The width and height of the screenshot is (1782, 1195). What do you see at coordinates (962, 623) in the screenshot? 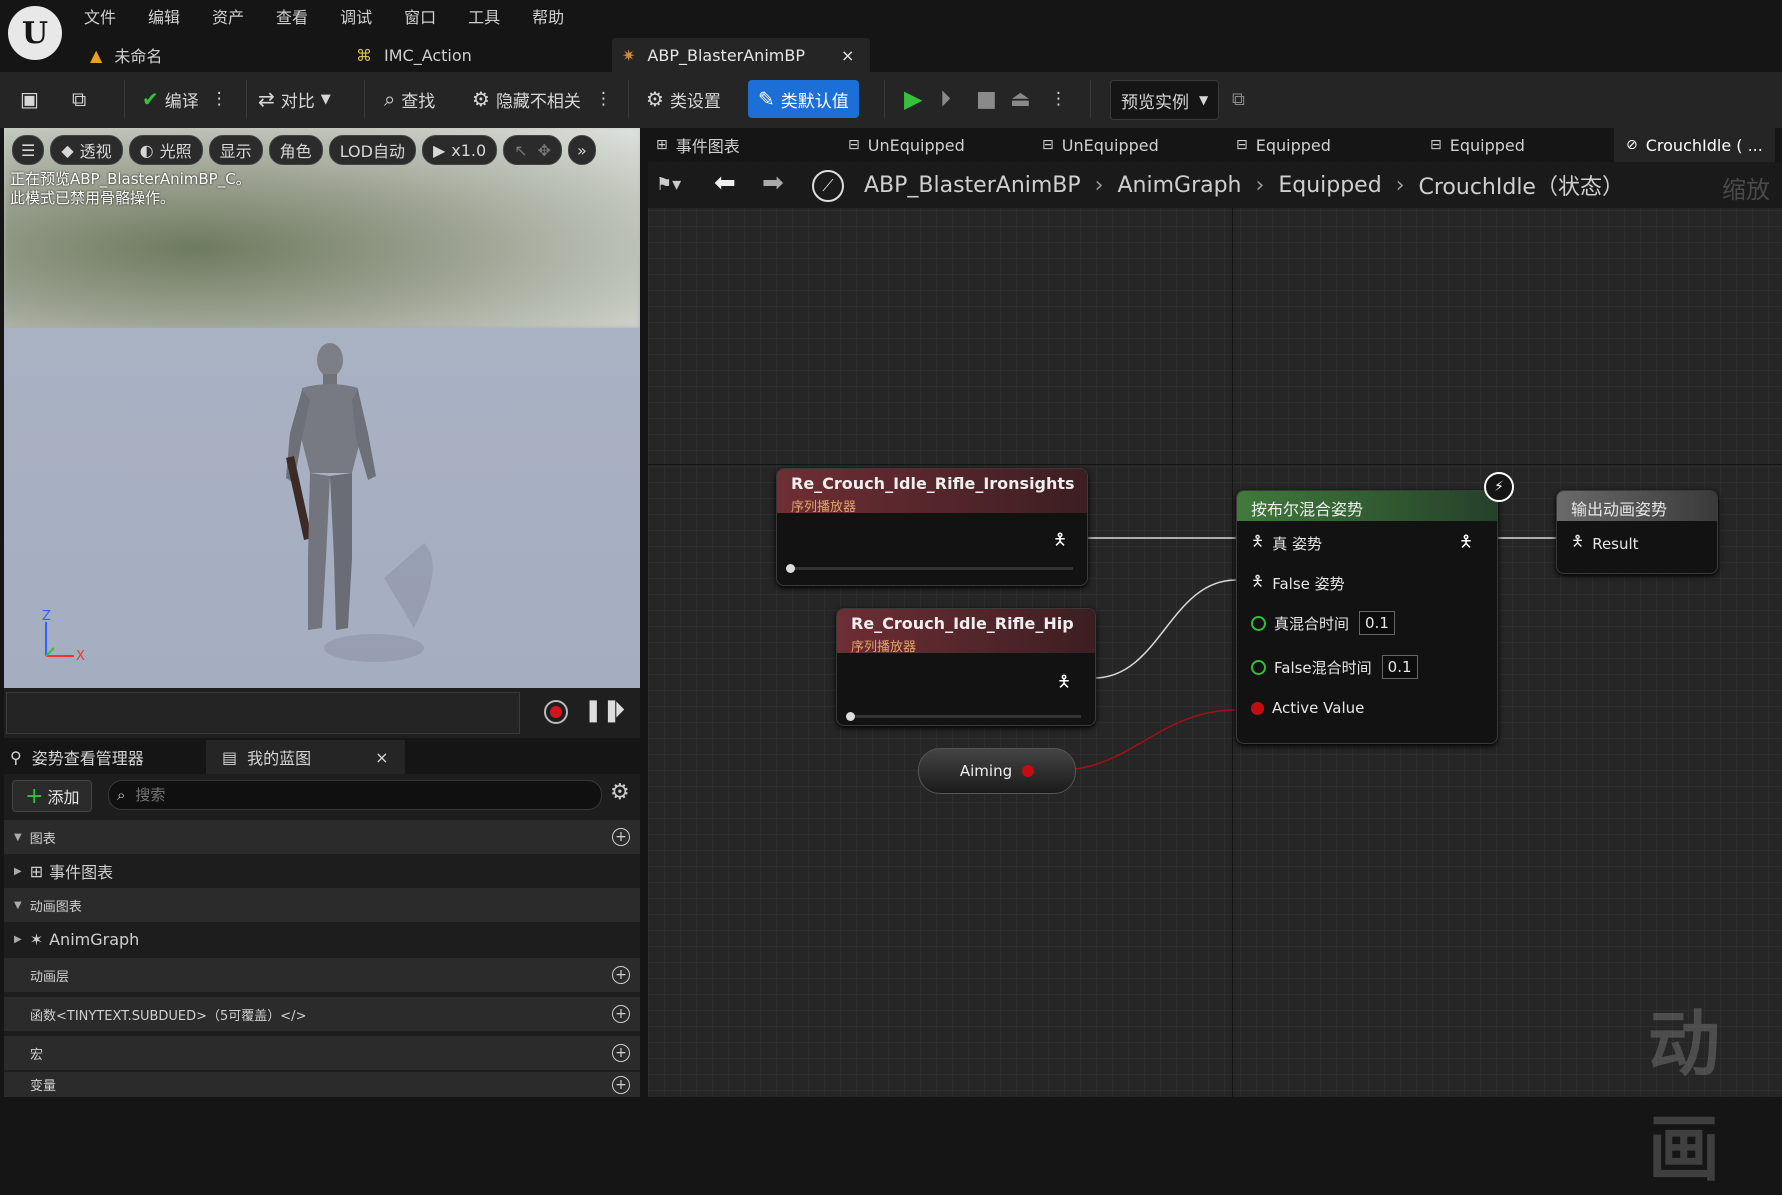
I see `node-title: Re_Crouch_Idle_Rifle_Hip` at bounding box center [962, 623].